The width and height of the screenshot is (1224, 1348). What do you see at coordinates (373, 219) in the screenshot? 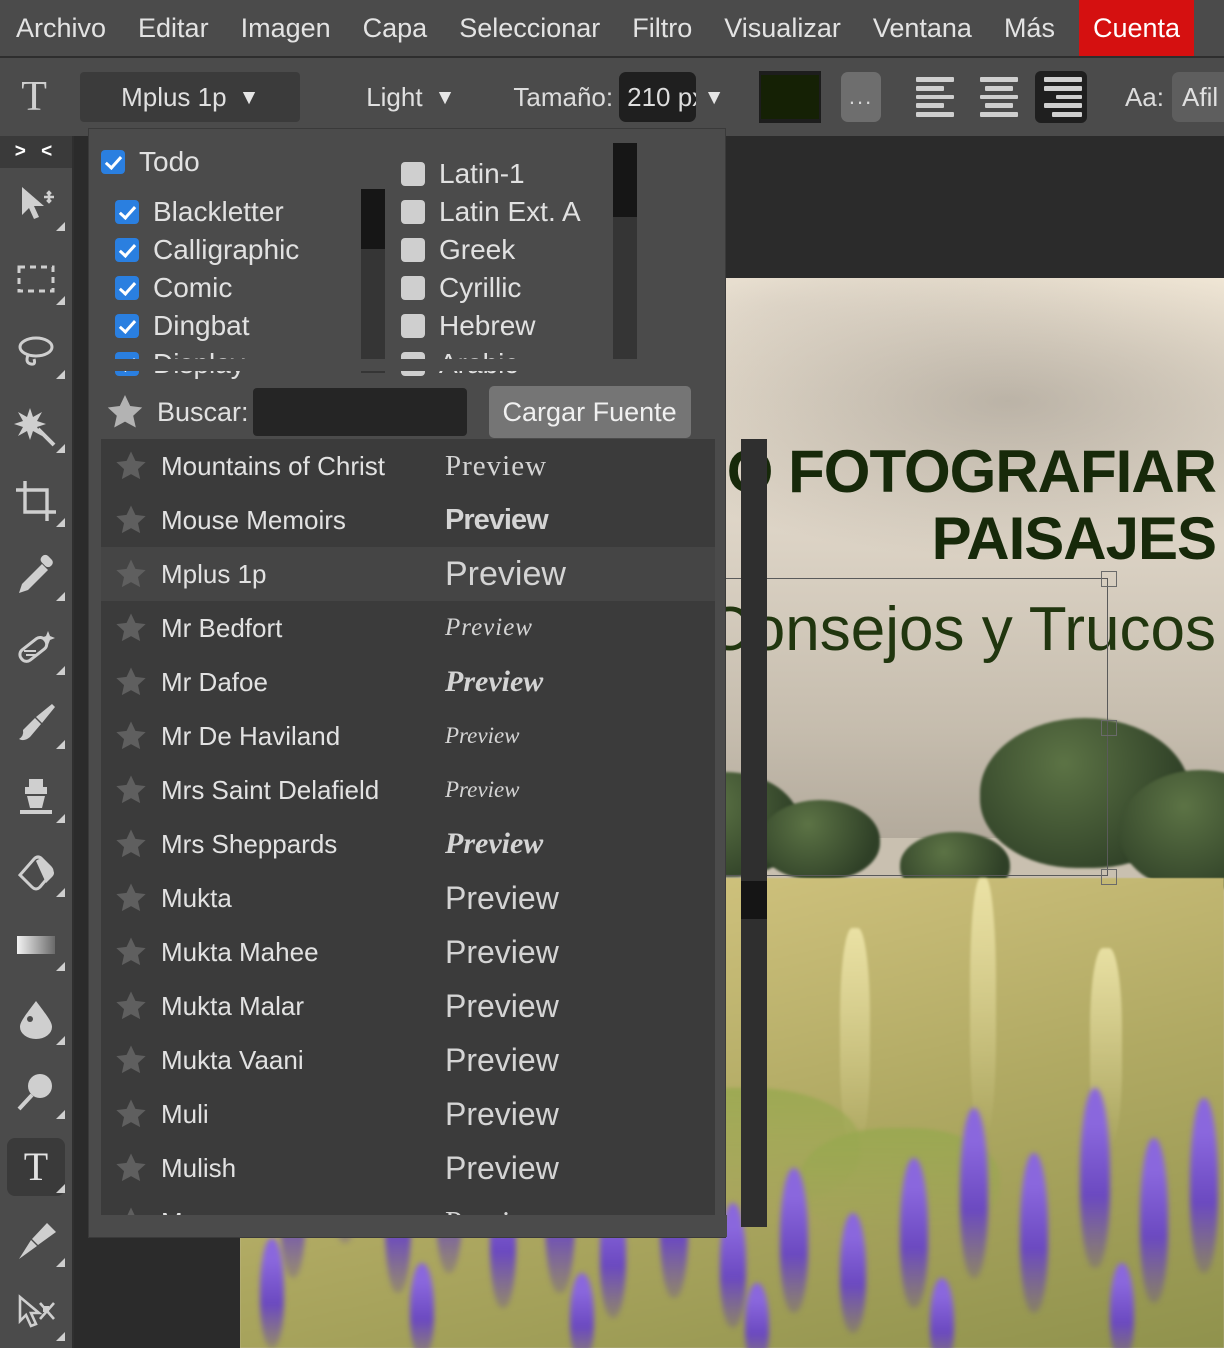
I see `category-scrollbar-left-thumb` at bounding box center [373, 219].